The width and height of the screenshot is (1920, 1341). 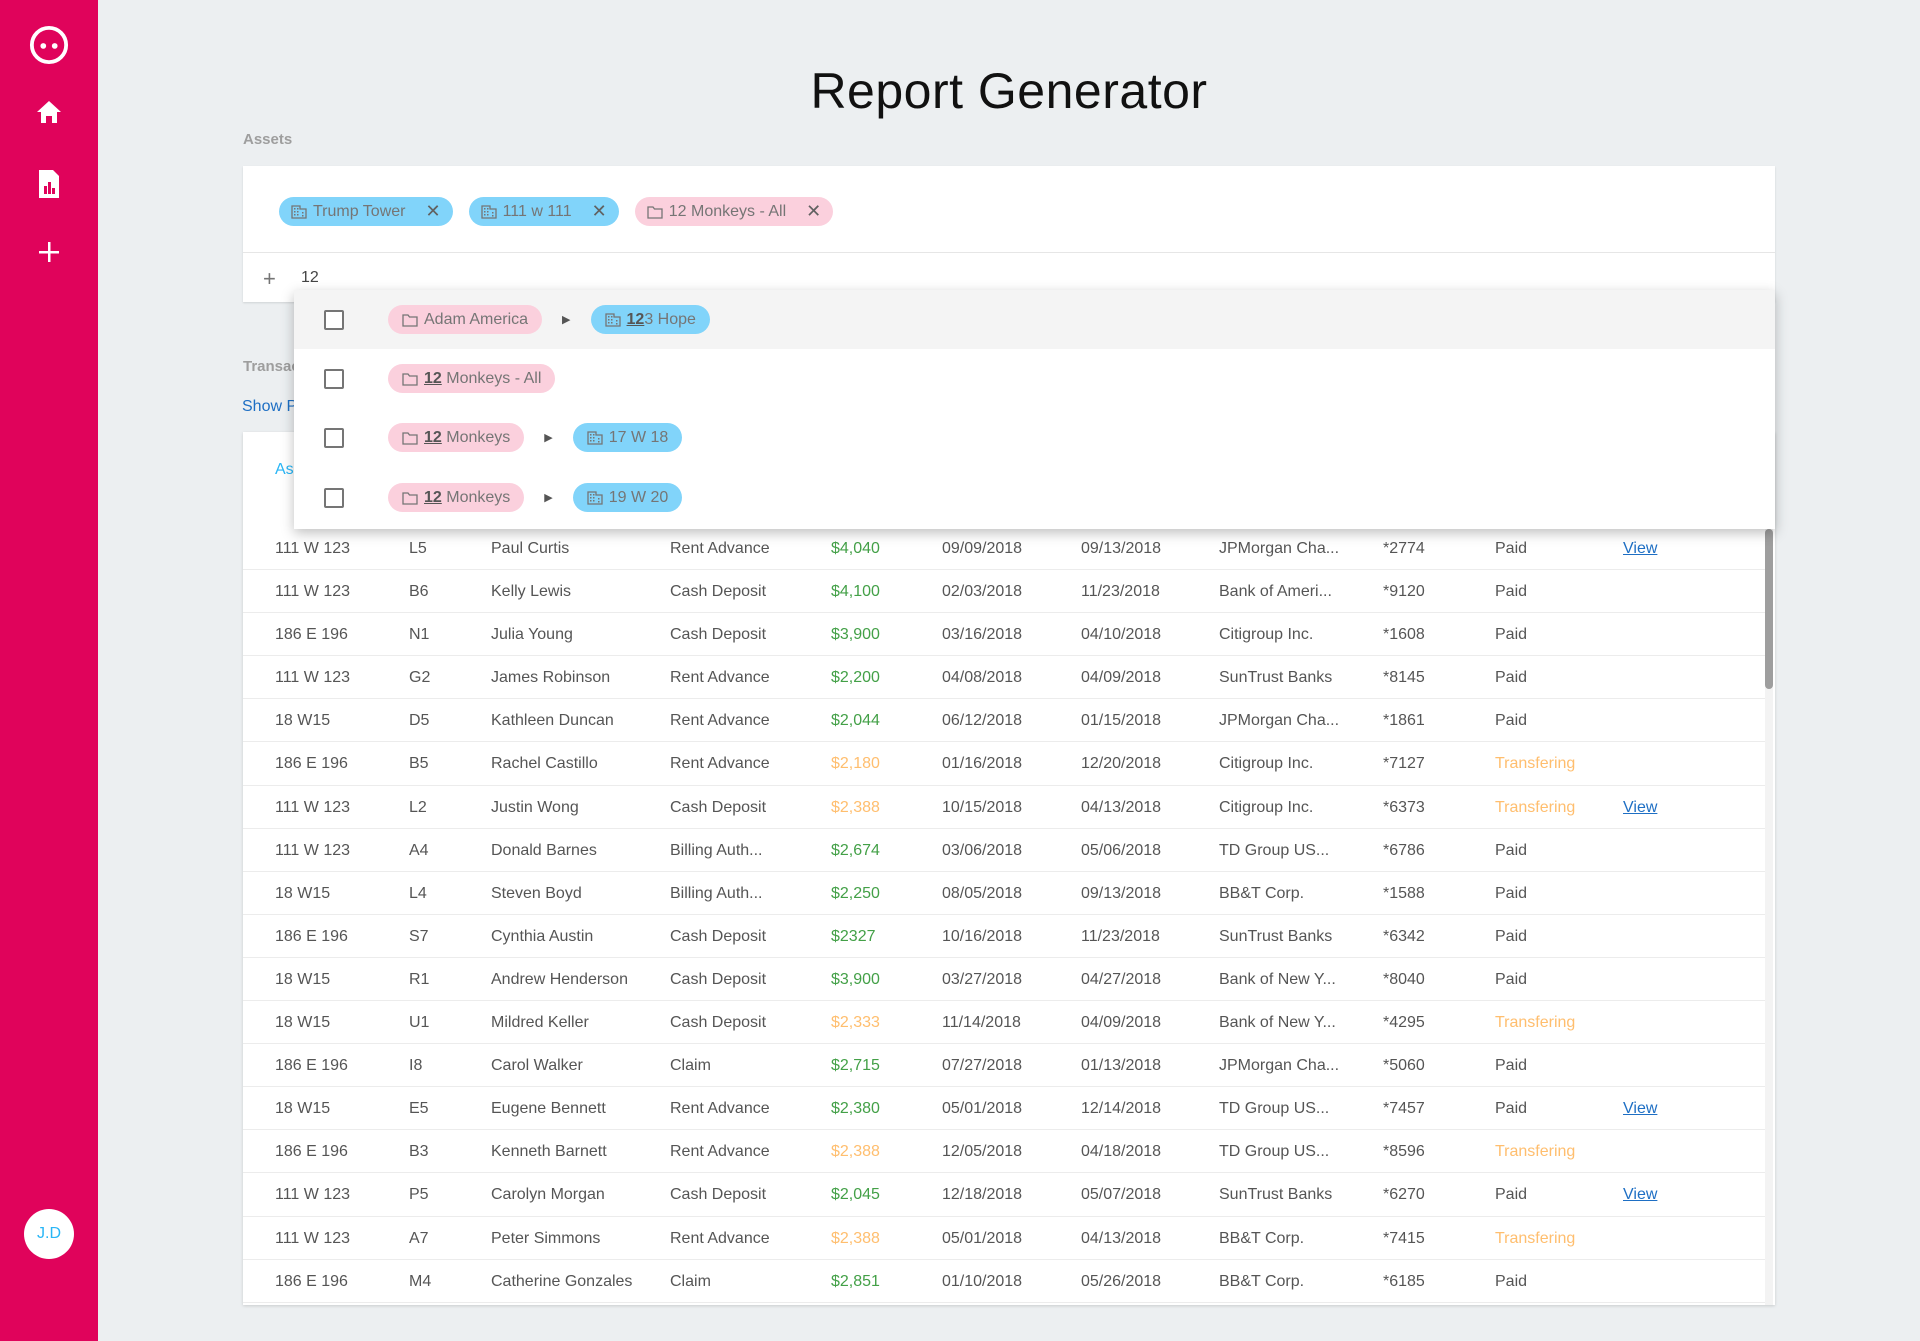 I want to click on suggestion-path: 12 Monkeys ▶ 19 W 20, so click(x=535, y=497).